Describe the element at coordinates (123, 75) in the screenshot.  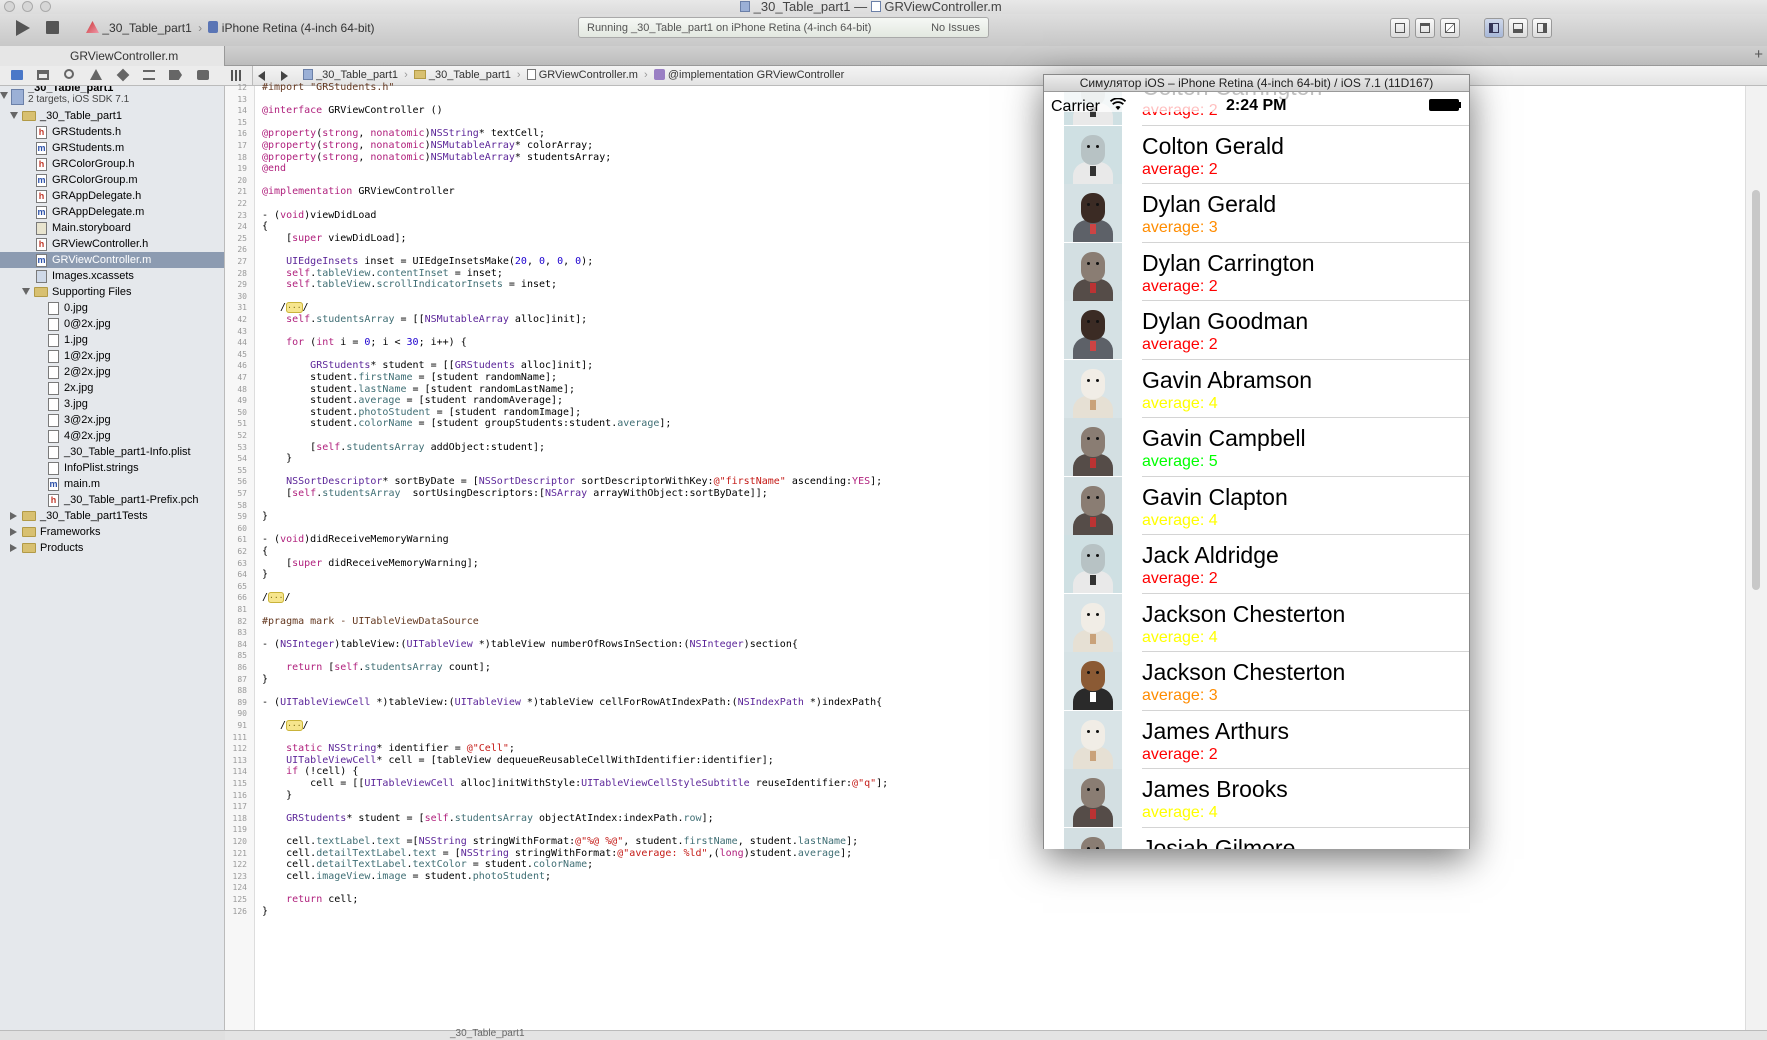
I see `test-navigator-icon` at that location.